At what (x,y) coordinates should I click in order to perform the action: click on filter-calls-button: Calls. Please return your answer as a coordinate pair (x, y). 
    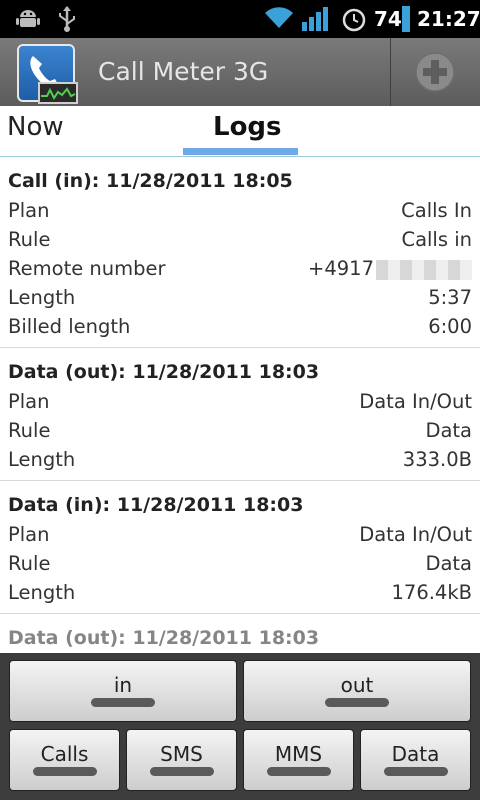
    Looking at the image, I should click on (64, 760).